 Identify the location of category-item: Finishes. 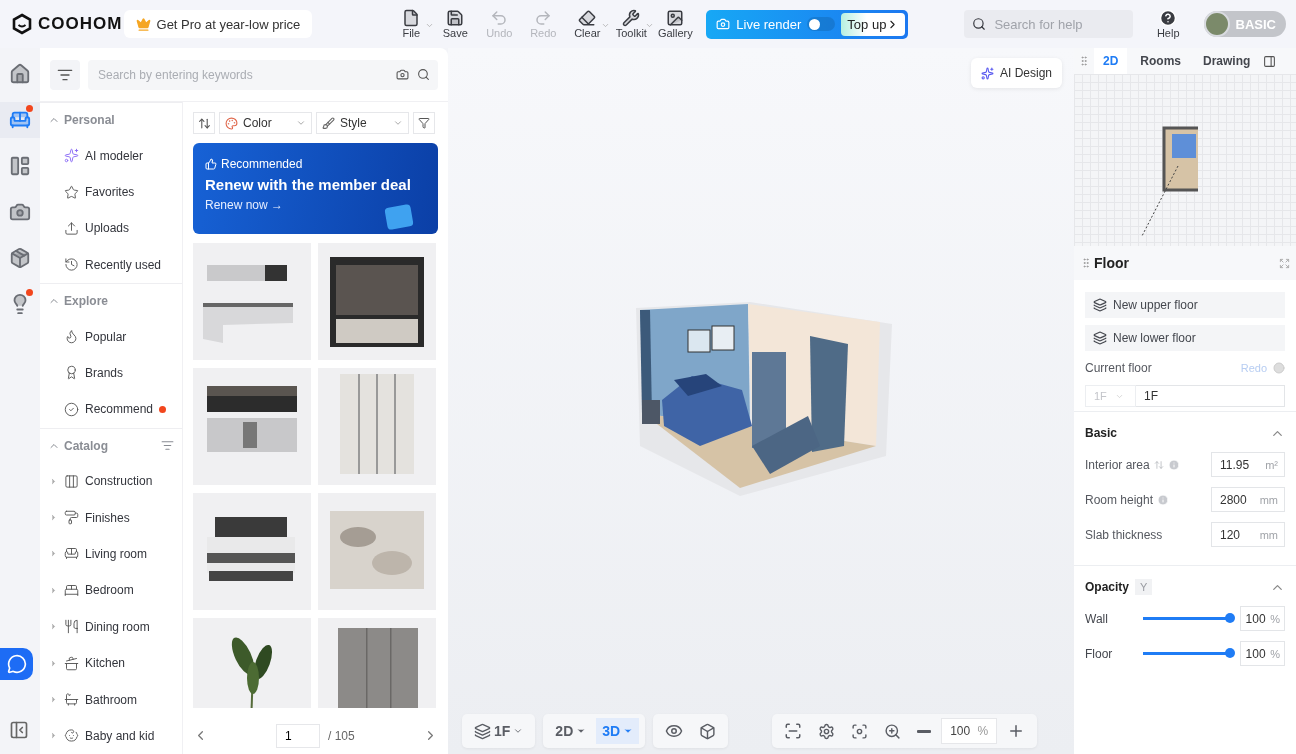
(111, 517).